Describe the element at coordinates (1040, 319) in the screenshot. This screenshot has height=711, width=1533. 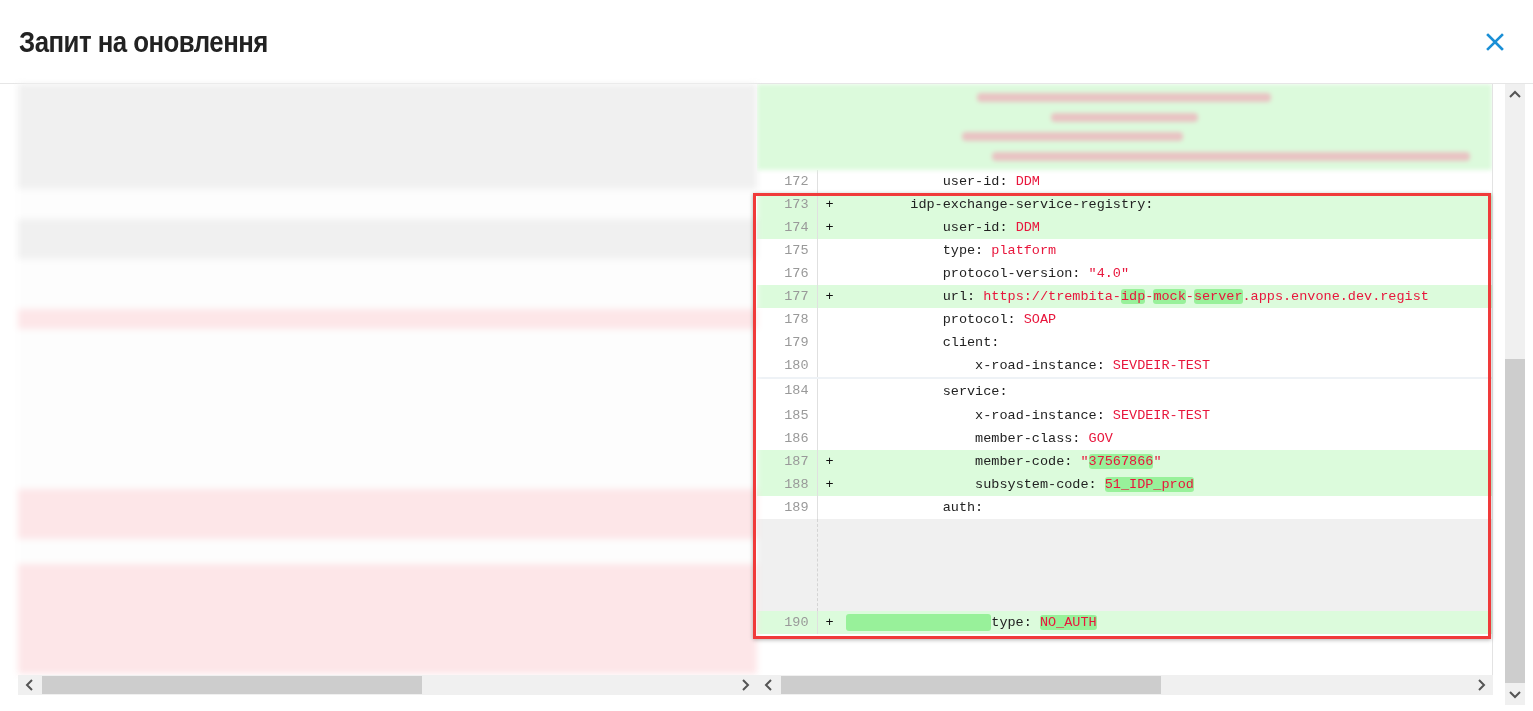
I see `code-value: SOAP` at that location.